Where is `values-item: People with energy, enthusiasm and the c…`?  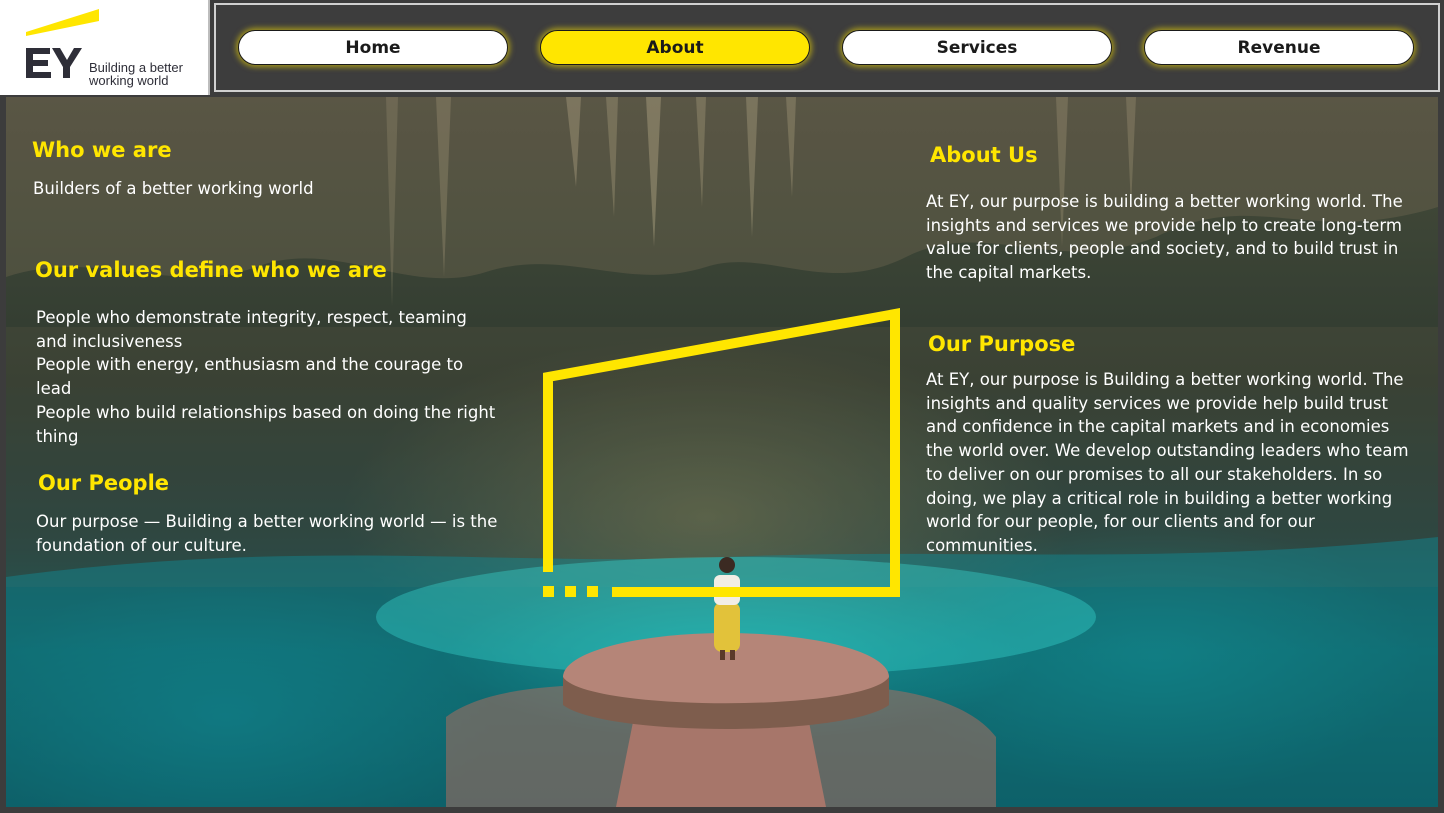 values-item: People with energy, enthusiasm and the c… is located at coordinates (250, 377).